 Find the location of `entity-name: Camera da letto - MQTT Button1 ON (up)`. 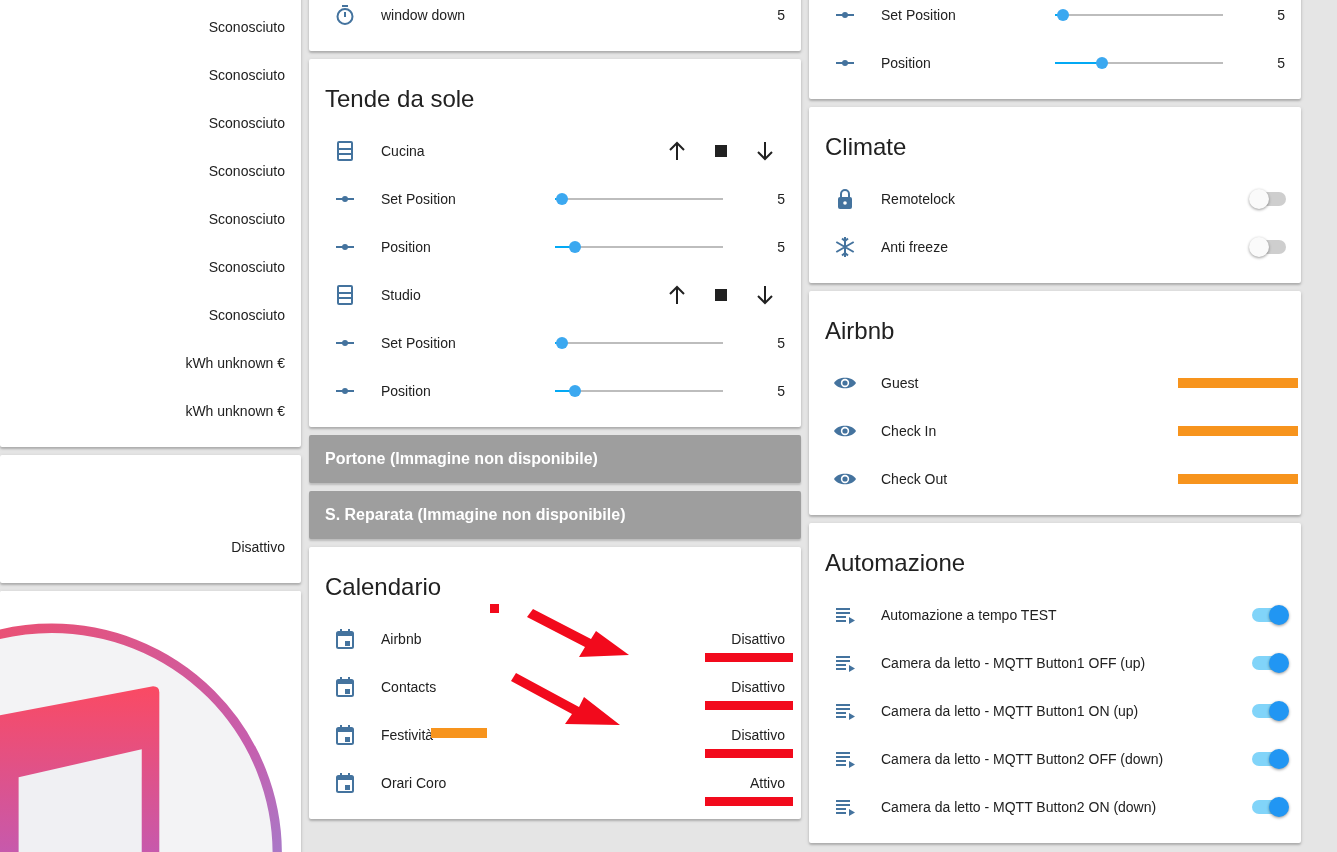

entity-name: Camera da letto - MQTT Button1 ON (up) is located at coordinates (1010, 711).